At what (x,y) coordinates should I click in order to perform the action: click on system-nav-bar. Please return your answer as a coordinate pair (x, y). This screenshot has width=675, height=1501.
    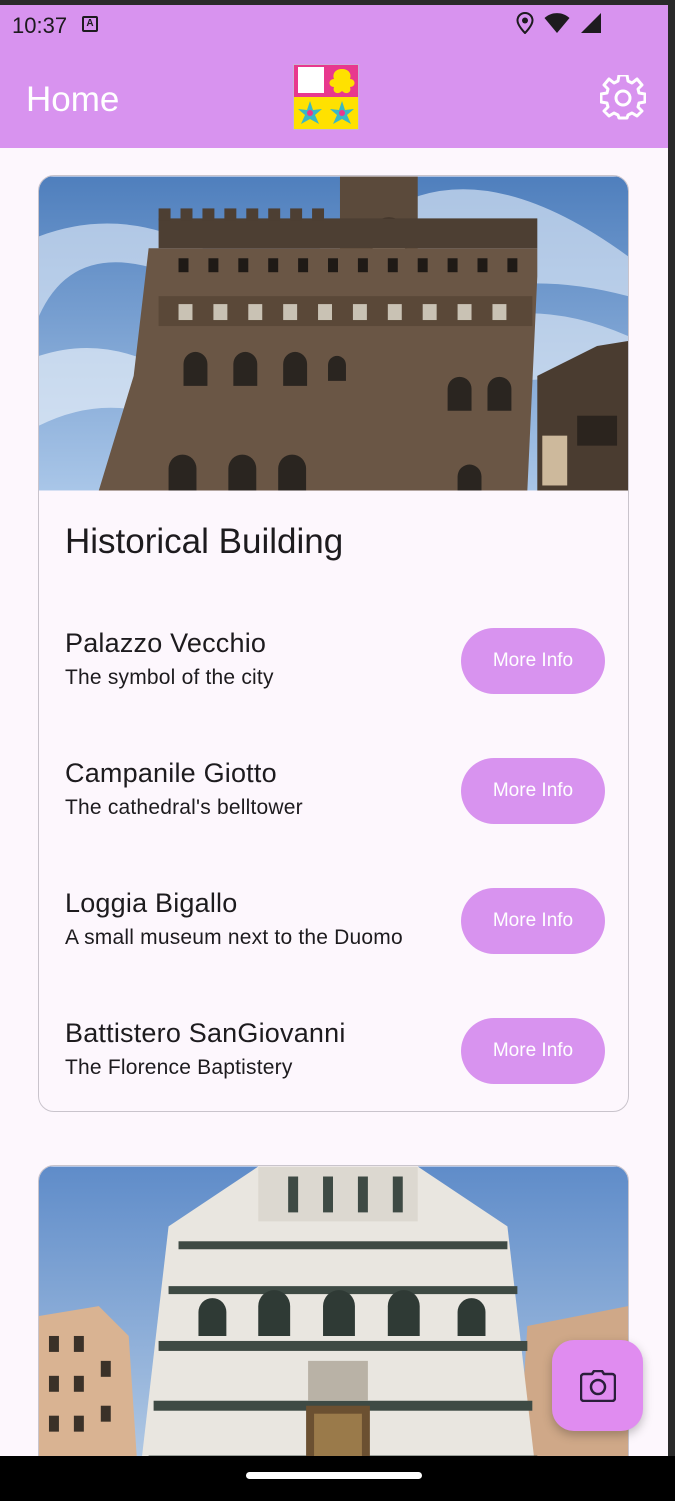
    Looking at the image, I should click on (337, 1478).